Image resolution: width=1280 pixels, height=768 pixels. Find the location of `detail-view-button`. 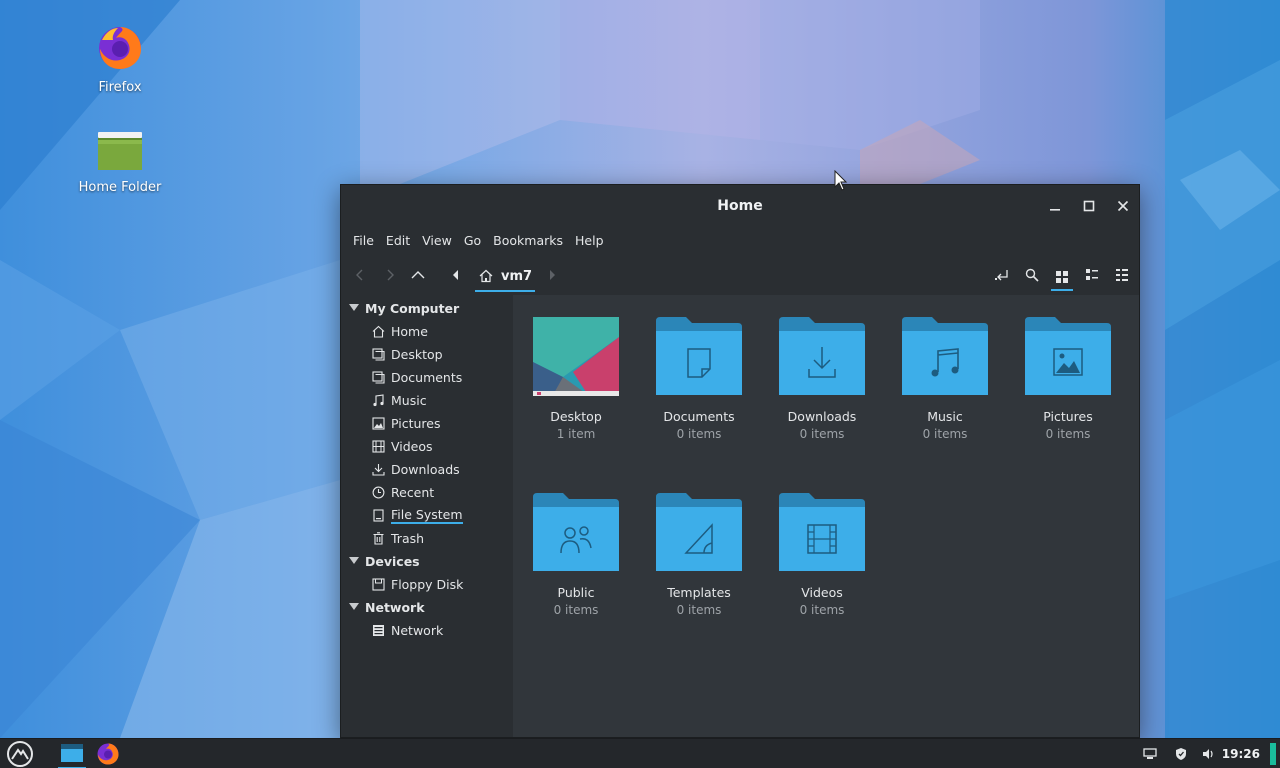

detail-view-button is located at coordinates (1122, 275).